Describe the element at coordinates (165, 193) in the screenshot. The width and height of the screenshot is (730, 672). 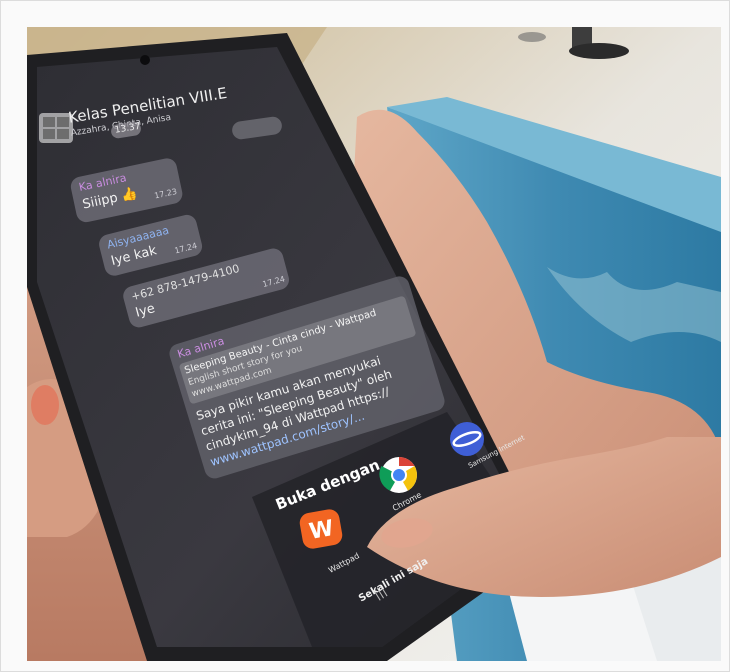
I see `message-time: 17.23` at that location.